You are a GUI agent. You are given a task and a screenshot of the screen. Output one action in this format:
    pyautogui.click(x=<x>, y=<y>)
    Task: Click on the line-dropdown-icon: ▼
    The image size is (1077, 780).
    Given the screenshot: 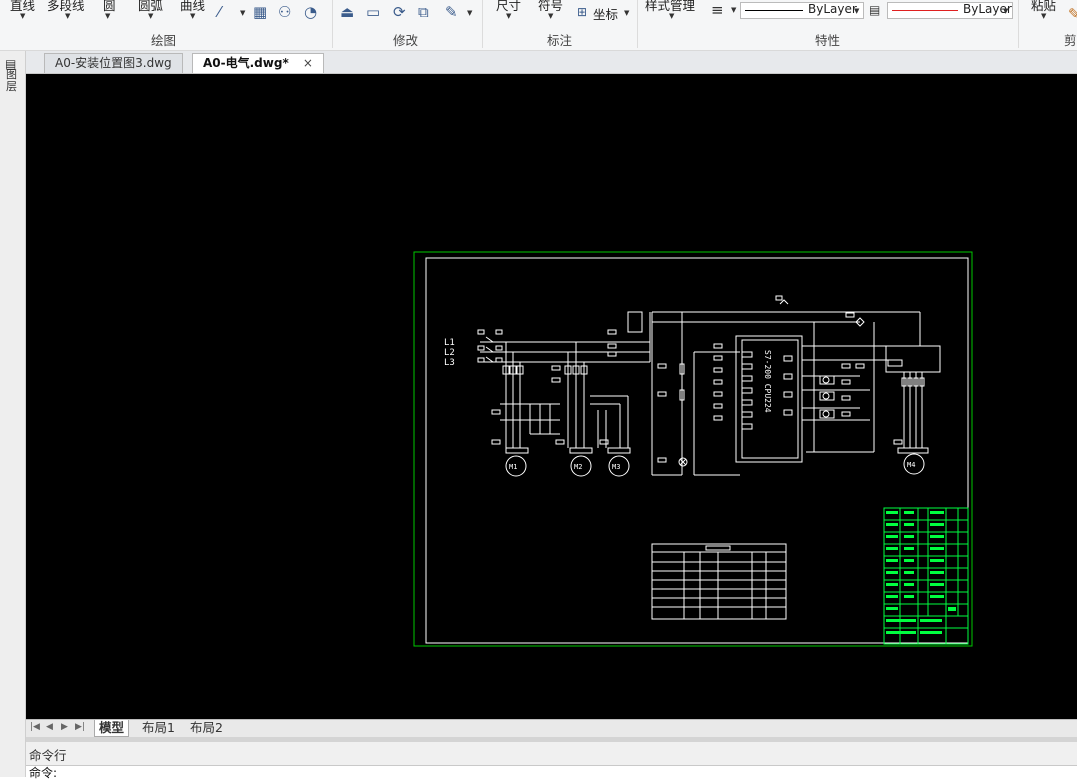 What is the action you would take?
    pyautogui.click(x=22, y=16)
    